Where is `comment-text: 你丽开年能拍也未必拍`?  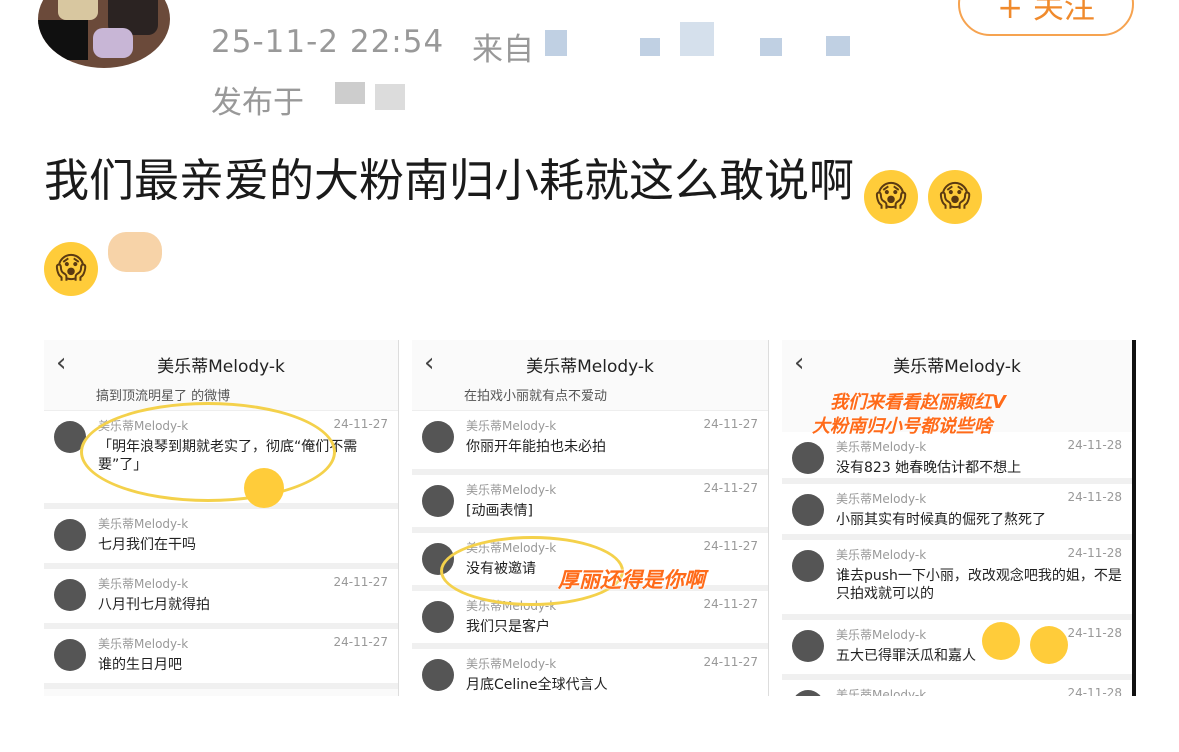 comment-text: 你丽开年能拍也未必拍 is located at coordinates (536, 447).